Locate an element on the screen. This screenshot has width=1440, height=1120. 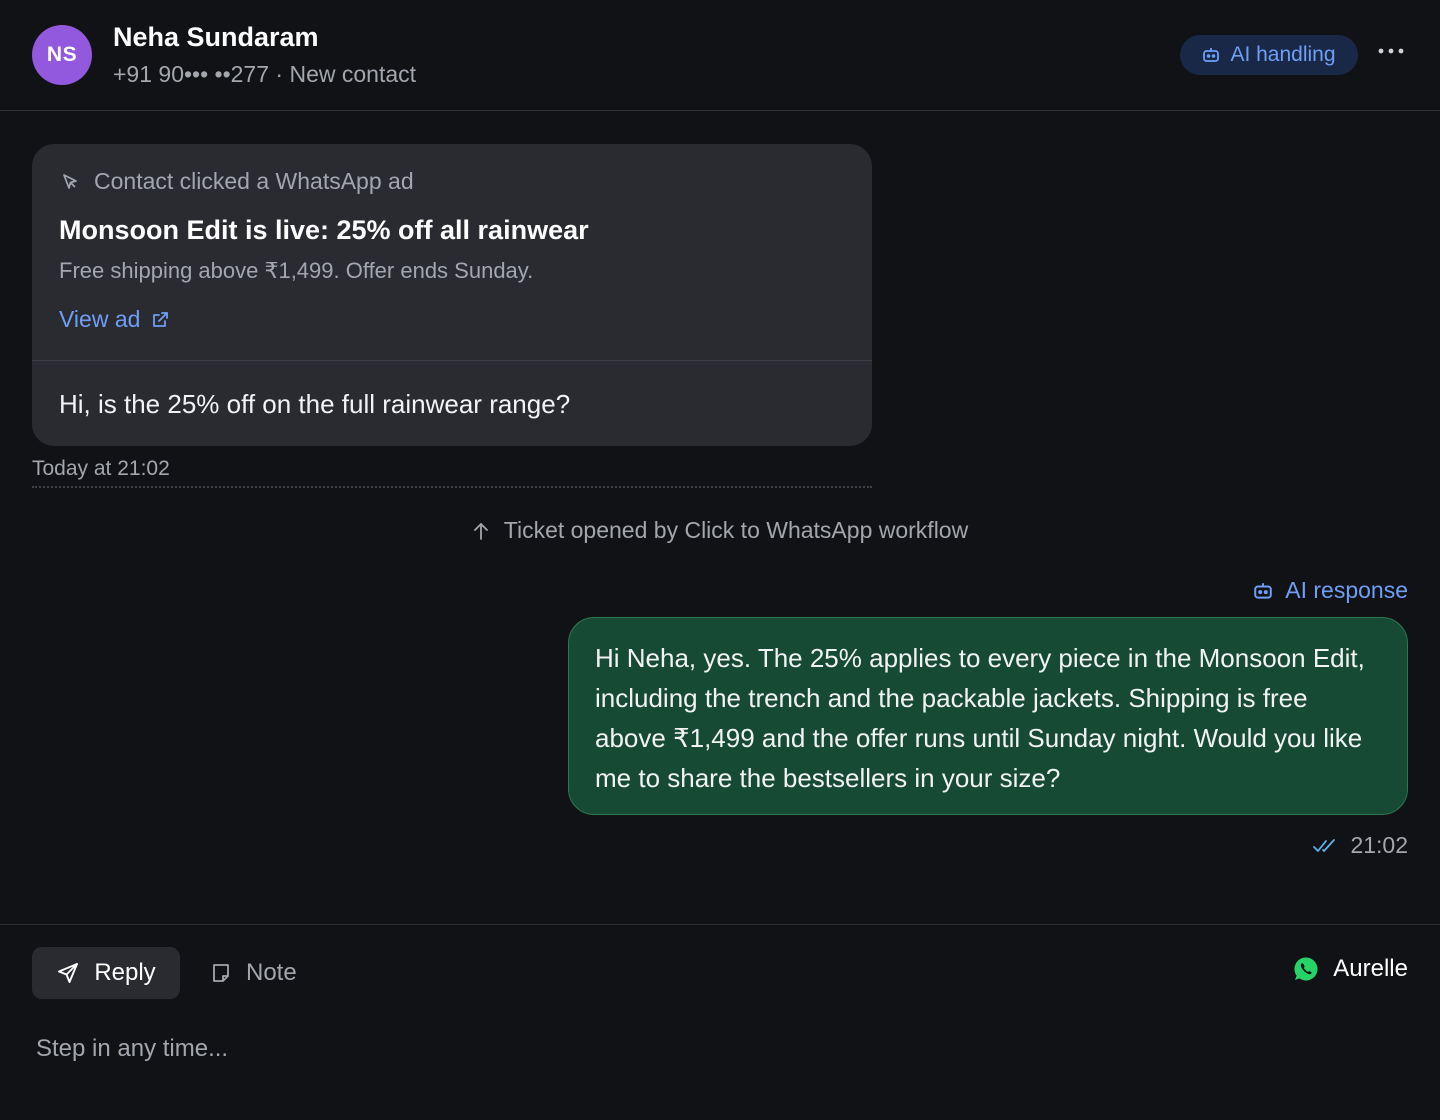
contact-meta: +91 90••• ••277 · New contact is located at coordinates (265, 74).